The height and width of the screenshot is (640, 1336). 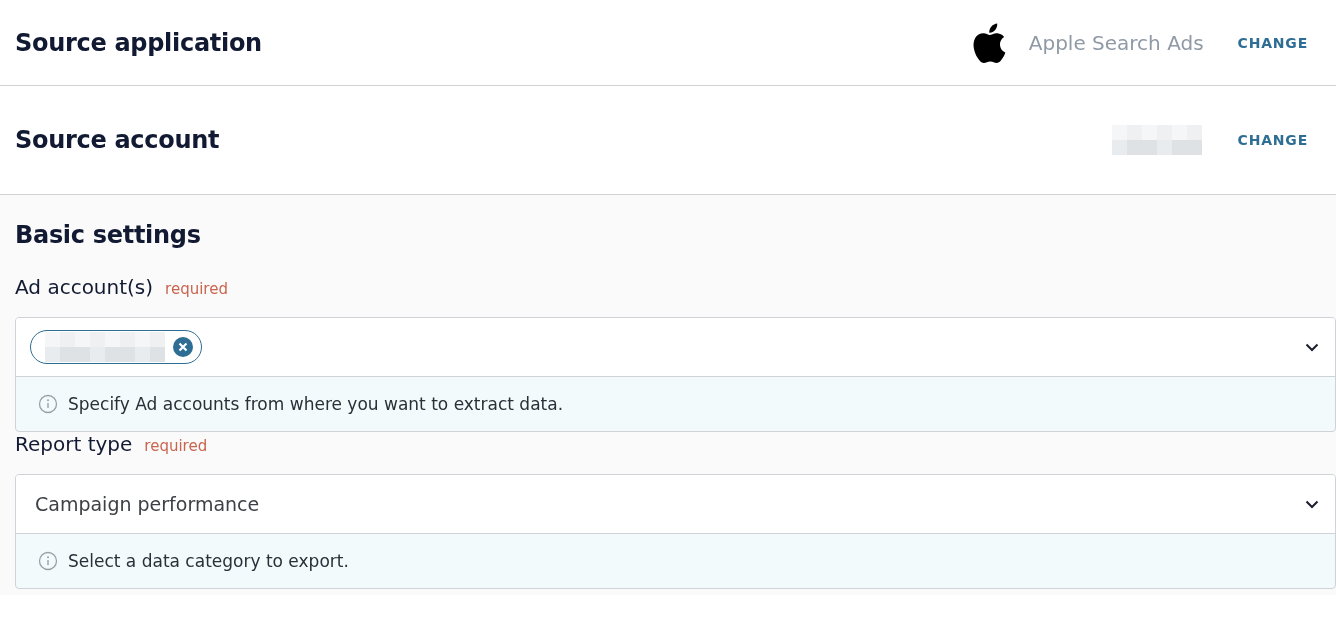 What do you see at coordinates (1116, 42) in the screenshot?
I see `app-name: Apple Search Ads` at bounding box center [1116, 42].